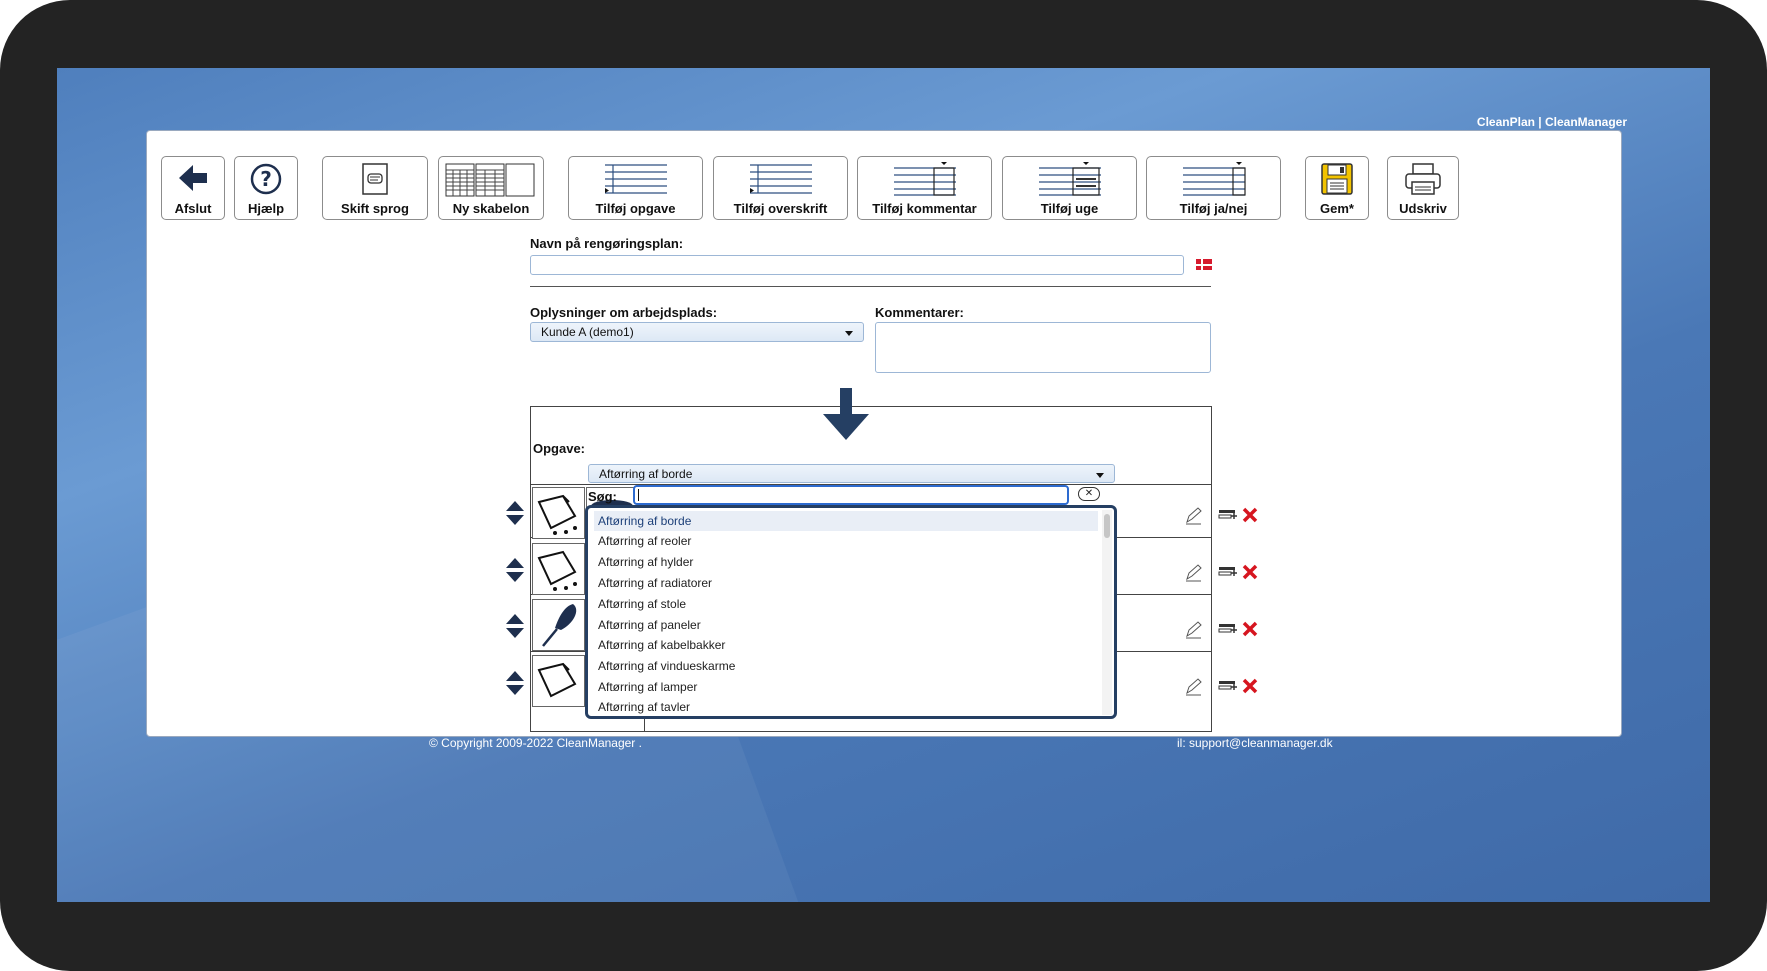  I want to click on task-select-value: Aftørring af borde, so click(646, 474).